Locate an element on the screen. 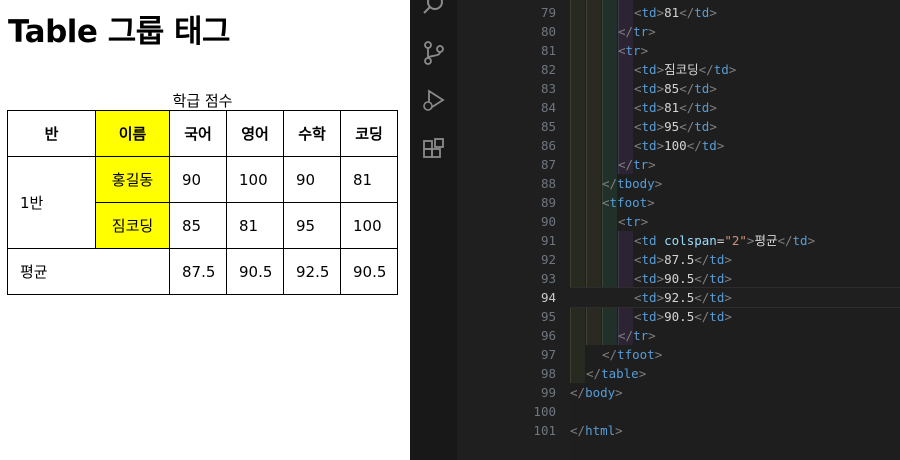 This screenshot has width=900, height=460. code-token: tr is located at coordinates (641, 164).